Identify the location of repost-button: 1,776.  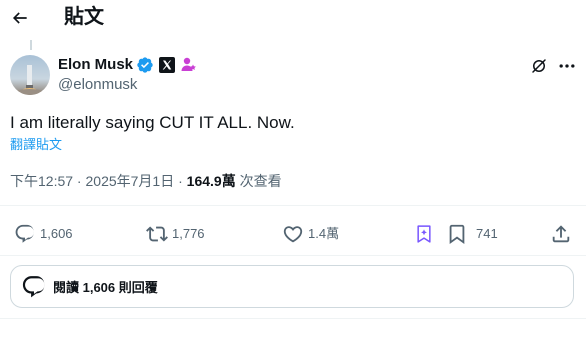
(175, 234).